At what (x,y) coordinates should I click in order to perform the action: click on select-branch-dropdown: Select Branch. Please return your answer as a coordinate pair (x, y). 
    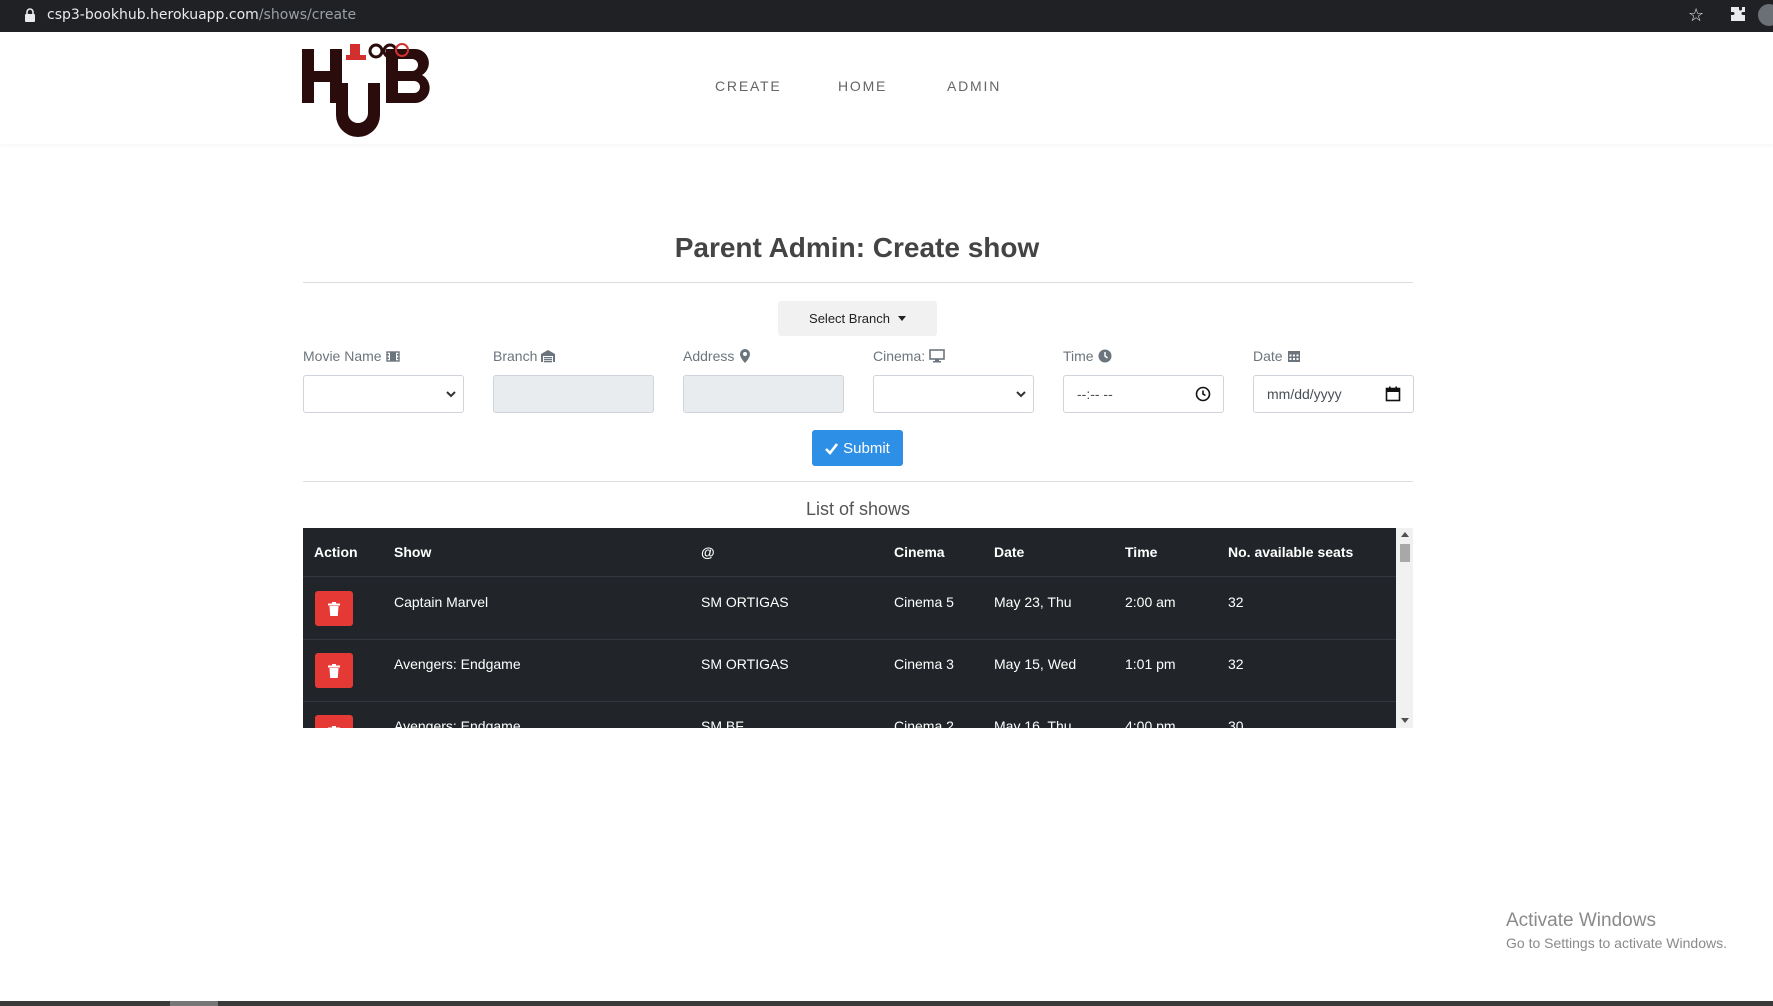
    Looking at the image, I should click on (857, 318).